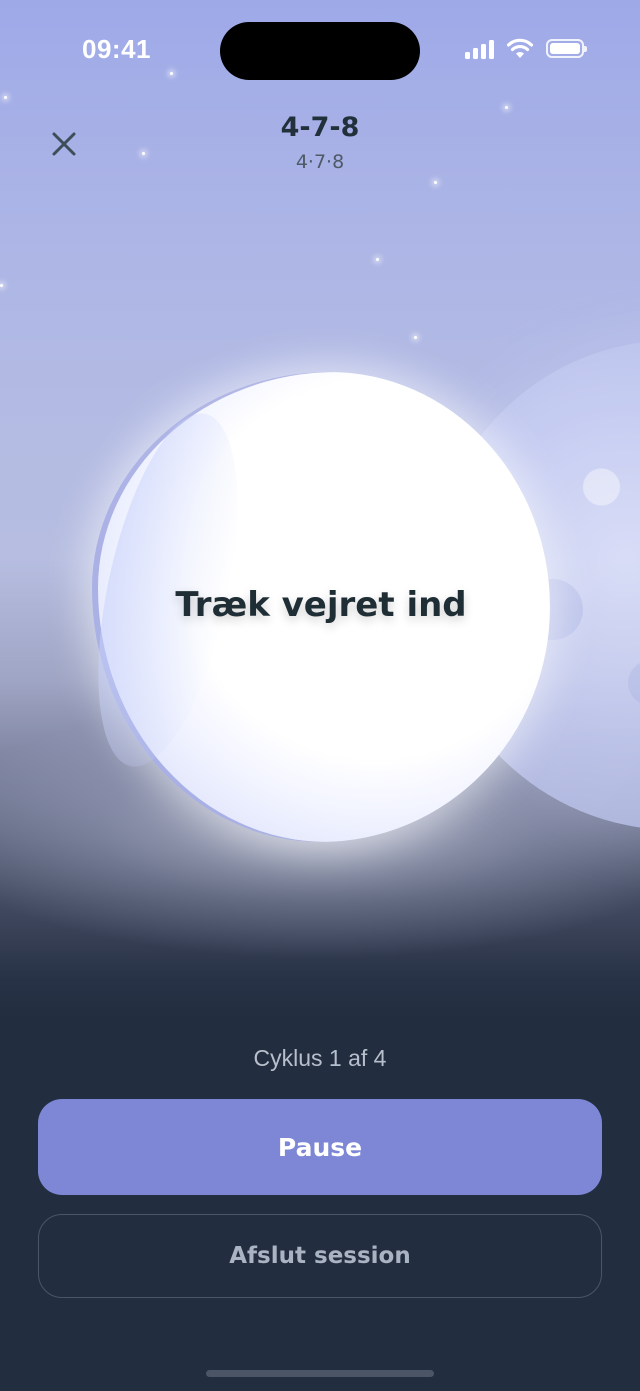 Image resolution: width=640 pixels, height=1391 pixels. I want to click on cycle-counter: Cyklus 1 af 4, so click(320, 1058).